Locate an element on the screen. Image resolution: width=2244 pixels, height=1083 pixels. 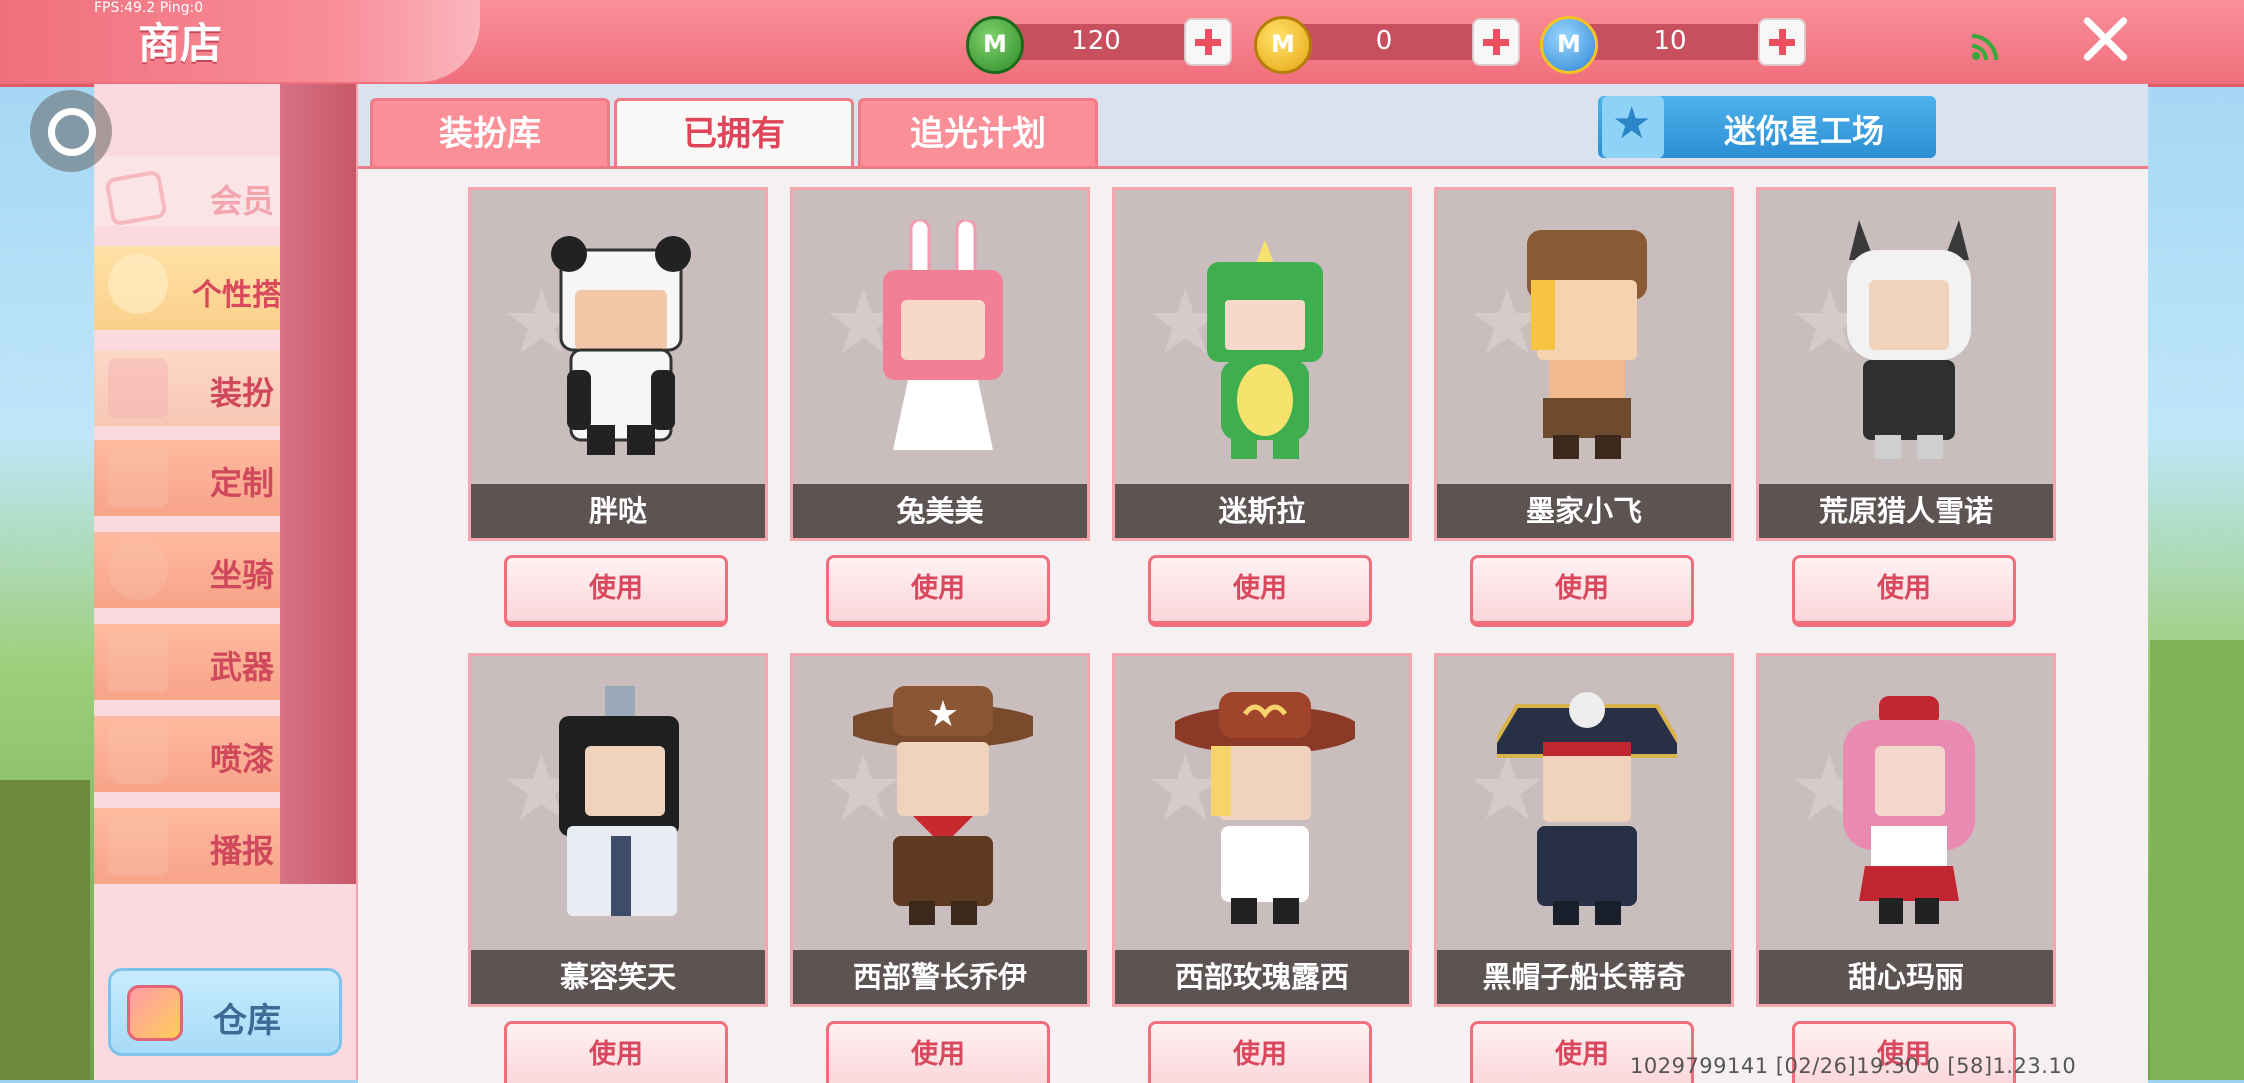
mini-star-studio-button: 迷你星工场 is located at coordinates (1767, 127).